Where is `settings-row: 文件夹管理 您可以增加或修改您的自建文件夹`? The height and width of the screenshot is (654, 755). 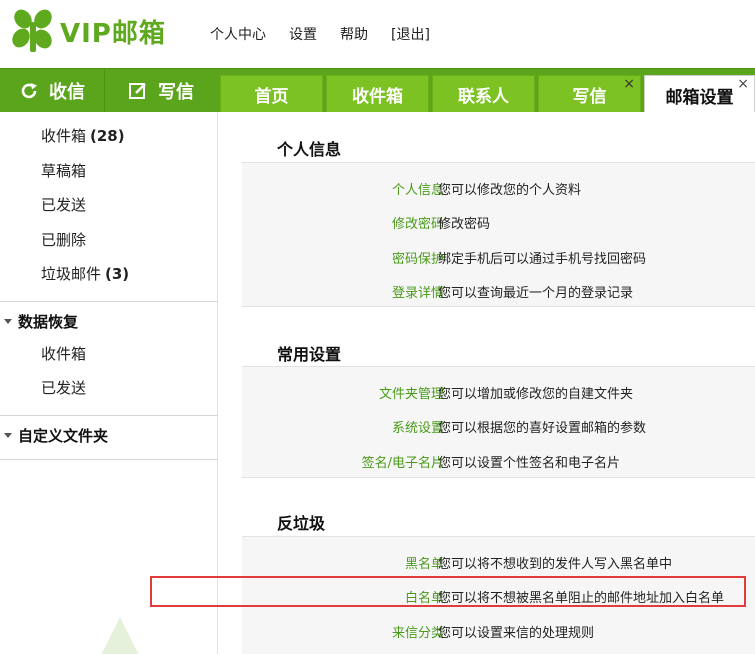
settings-row: 文件夹管理 您可以增加或修改您的自建文件夹 is located at coordinates (498, 391).